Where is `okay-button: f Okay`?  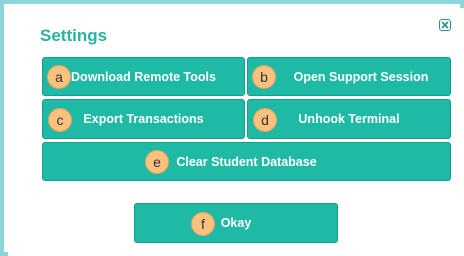 okay-button: f Okay is located at coordinates (236, 223).